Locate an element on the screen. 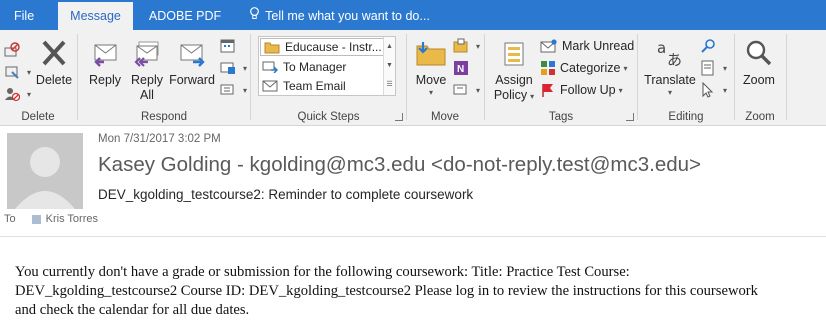 The width and height of the screenshot is (826, 327). quick-step-team-email: Team Email is located at coordinates (327, 85).